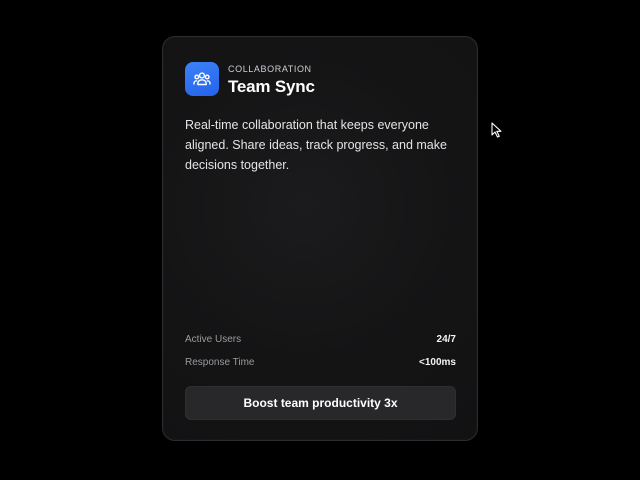  What do you see at coordinates (437, 362) in the screenshot?
I see `stat-value: <100ms` at bounding box center [437, 362].